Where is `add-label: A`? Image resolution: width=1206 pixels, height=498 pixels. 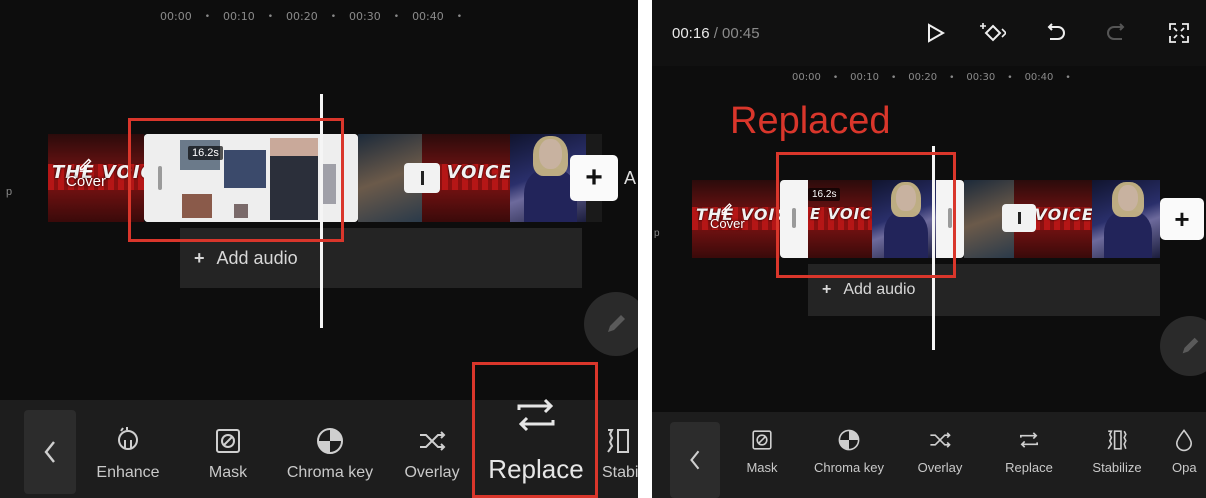
add-label: A is located at coordinates (630, 178).